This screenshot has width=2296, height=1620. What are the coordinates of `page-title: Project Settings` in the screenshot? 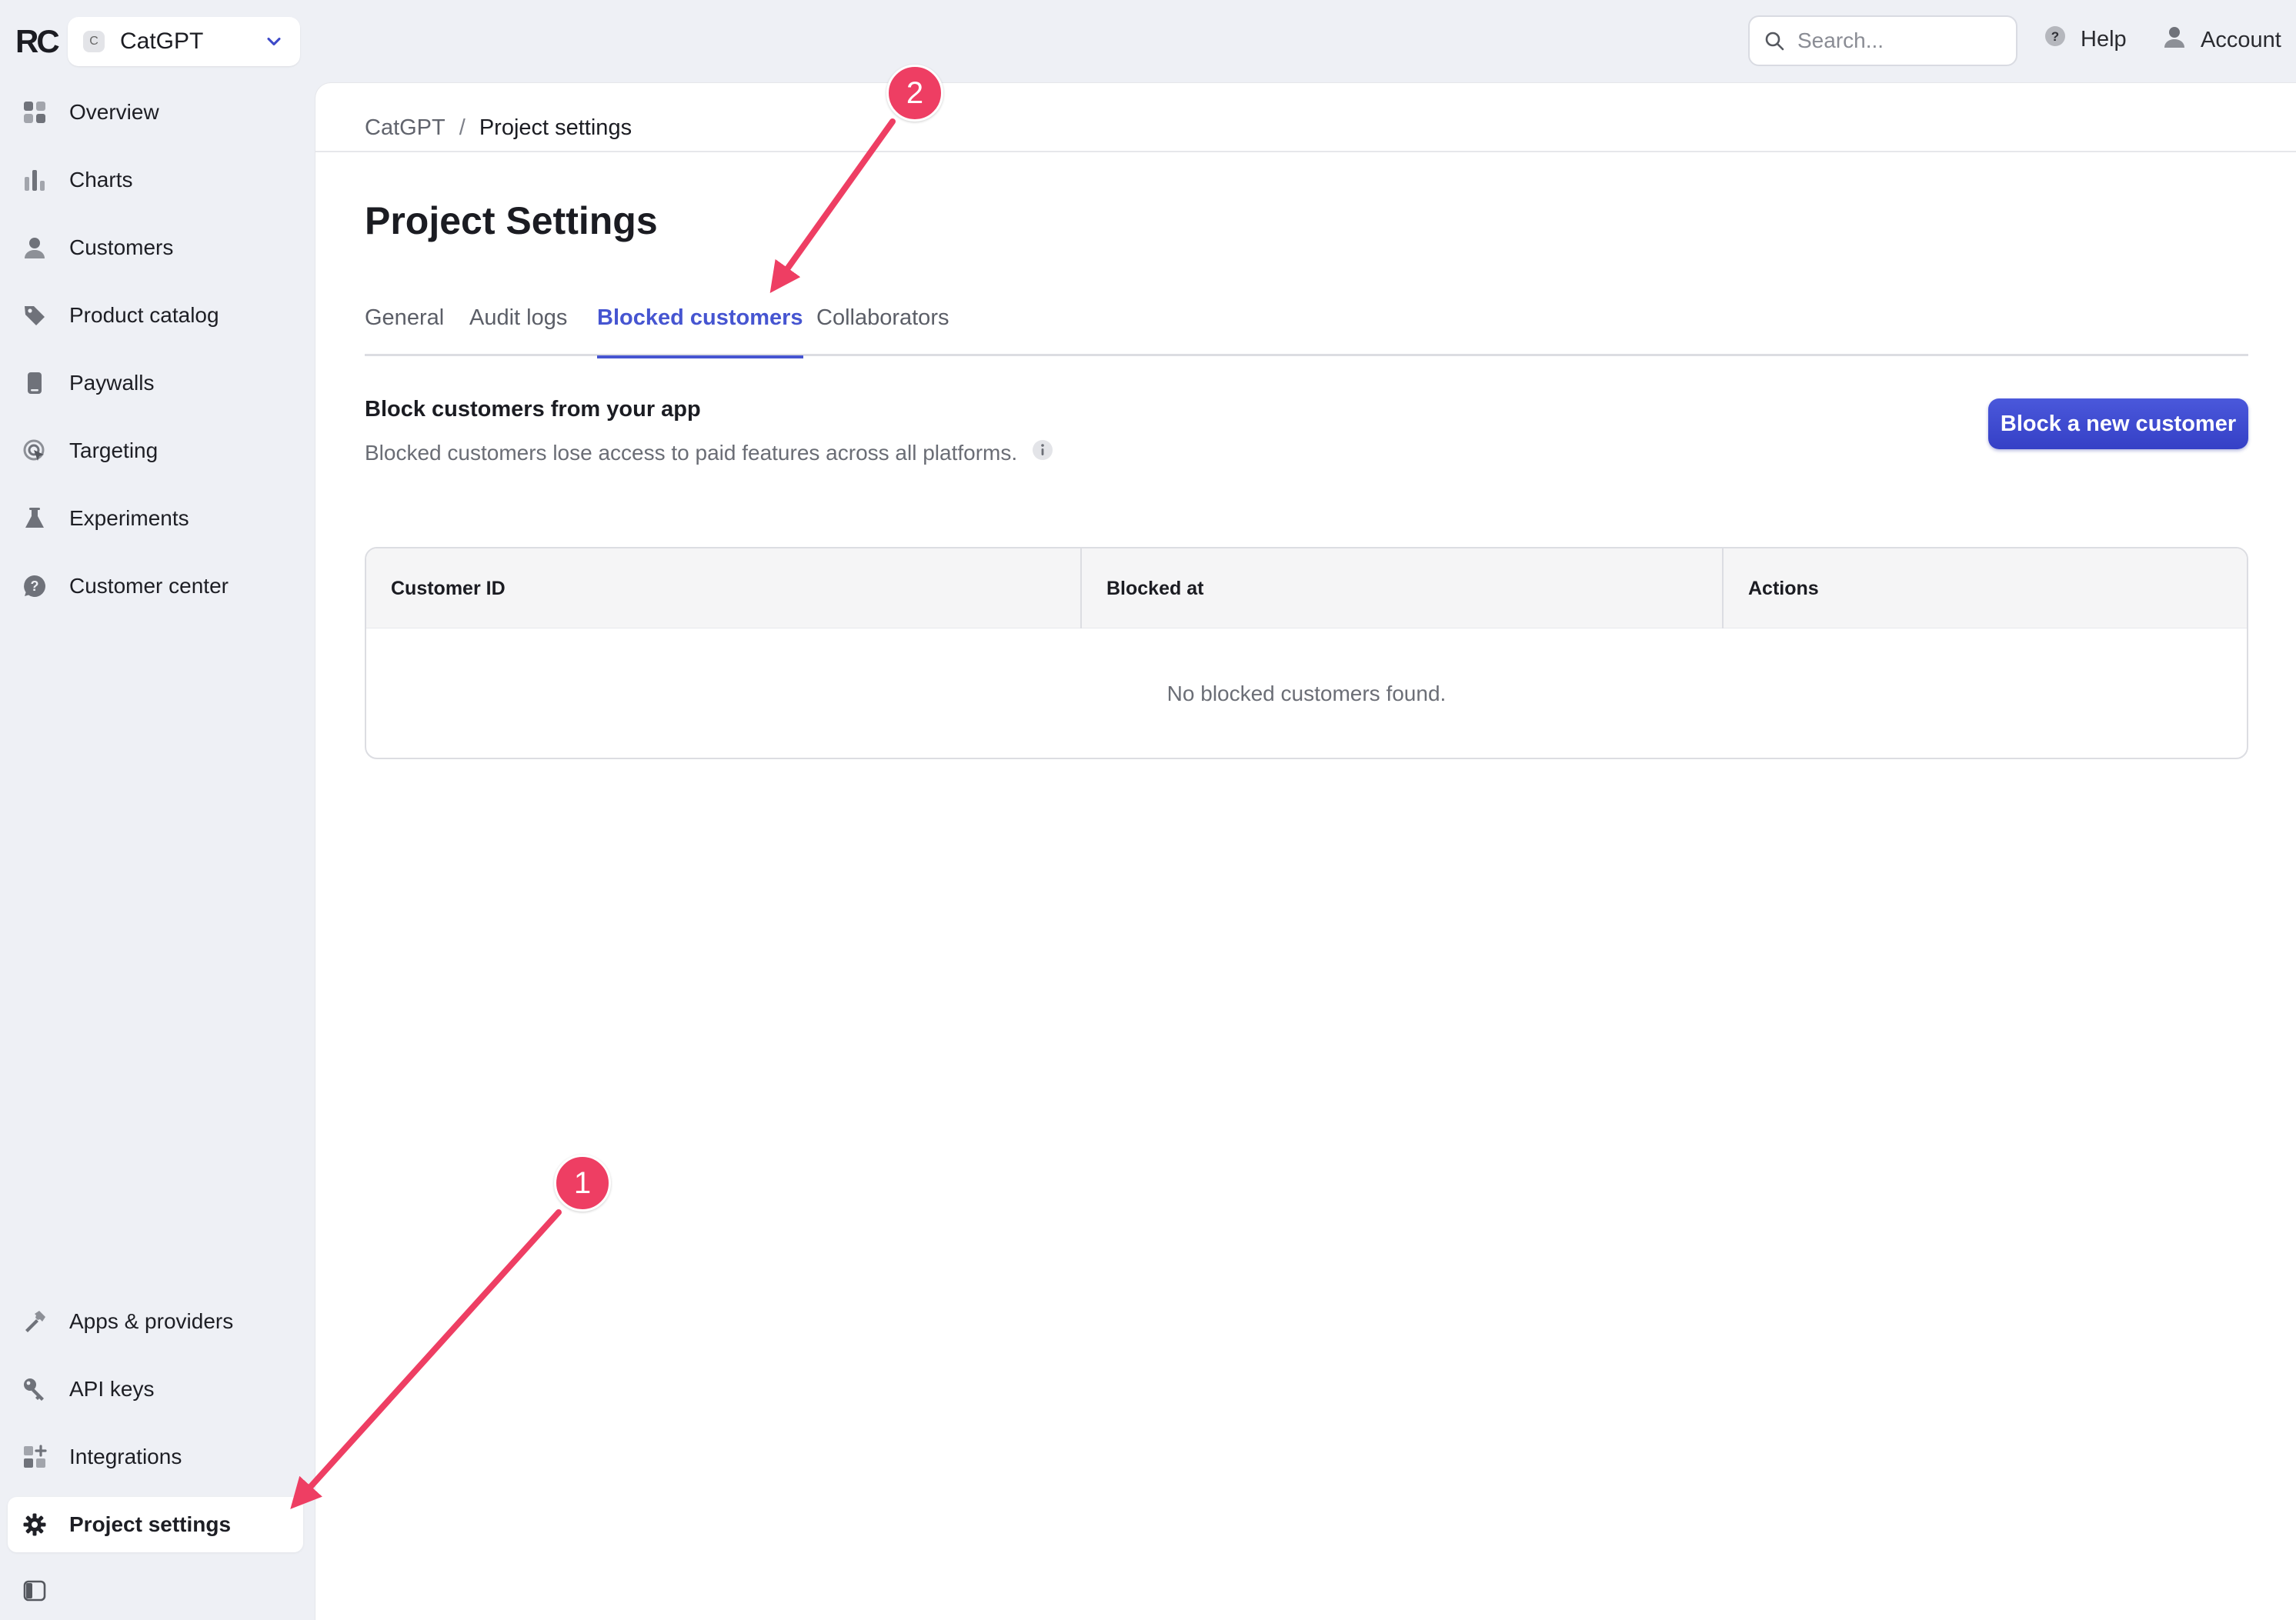 It's located at (511, 221).